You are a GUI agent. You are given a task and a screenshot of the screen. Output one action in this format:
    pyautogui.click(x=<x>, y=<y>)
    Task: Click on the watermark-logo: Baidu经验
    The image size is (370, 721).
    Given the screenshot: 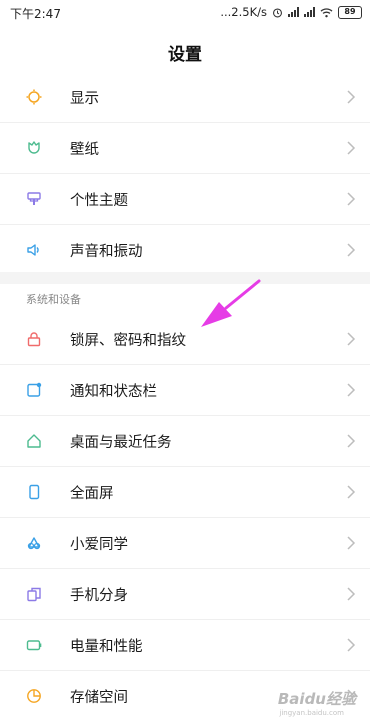 What is the action you would take?
    pyautogui.click(x=316, y=699)
    